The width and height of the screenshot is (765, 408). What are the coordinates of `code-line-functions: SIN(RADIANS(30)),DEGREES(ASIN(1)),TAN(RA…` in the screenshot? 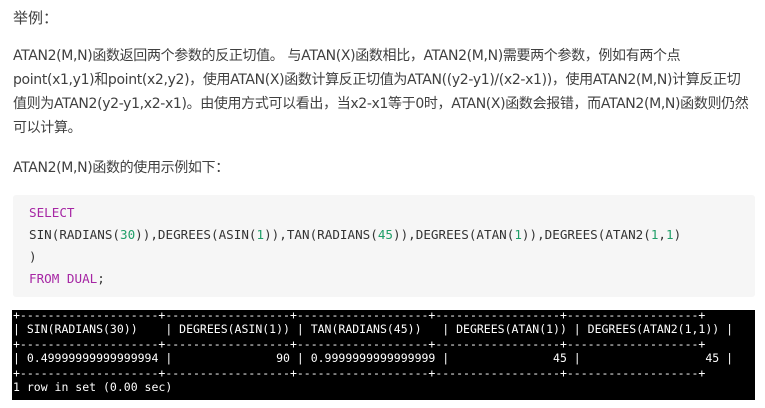 It's located at (392, 235).